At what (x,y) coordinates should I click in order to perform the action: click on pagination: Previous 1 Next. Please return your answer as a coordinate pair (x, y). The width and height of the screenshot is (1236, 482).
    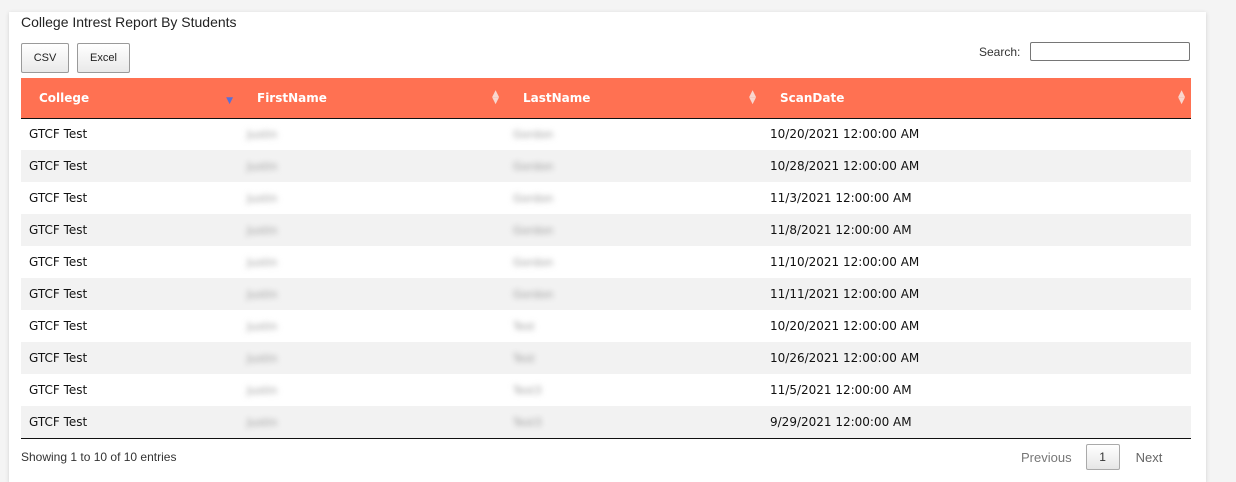
    Looking at the image, I should click on (1091, 457).